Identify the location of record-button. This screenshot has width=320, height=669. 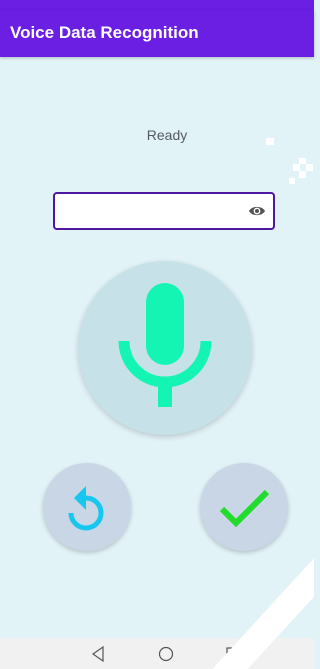
(165, 348).